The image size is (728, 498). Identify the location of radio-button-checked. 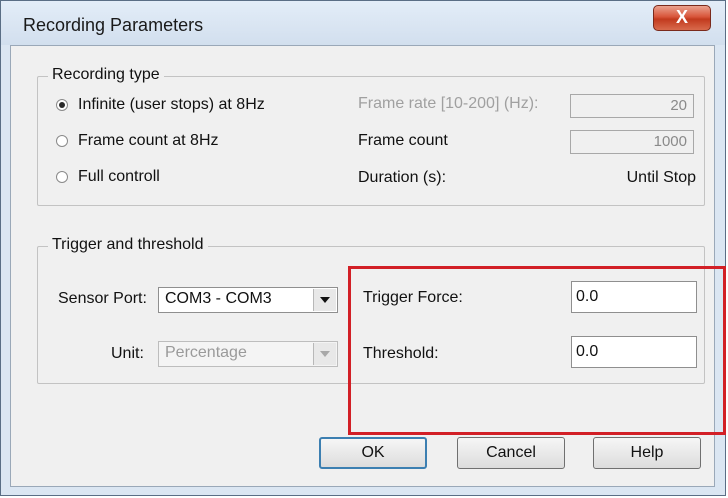
(62, 105).